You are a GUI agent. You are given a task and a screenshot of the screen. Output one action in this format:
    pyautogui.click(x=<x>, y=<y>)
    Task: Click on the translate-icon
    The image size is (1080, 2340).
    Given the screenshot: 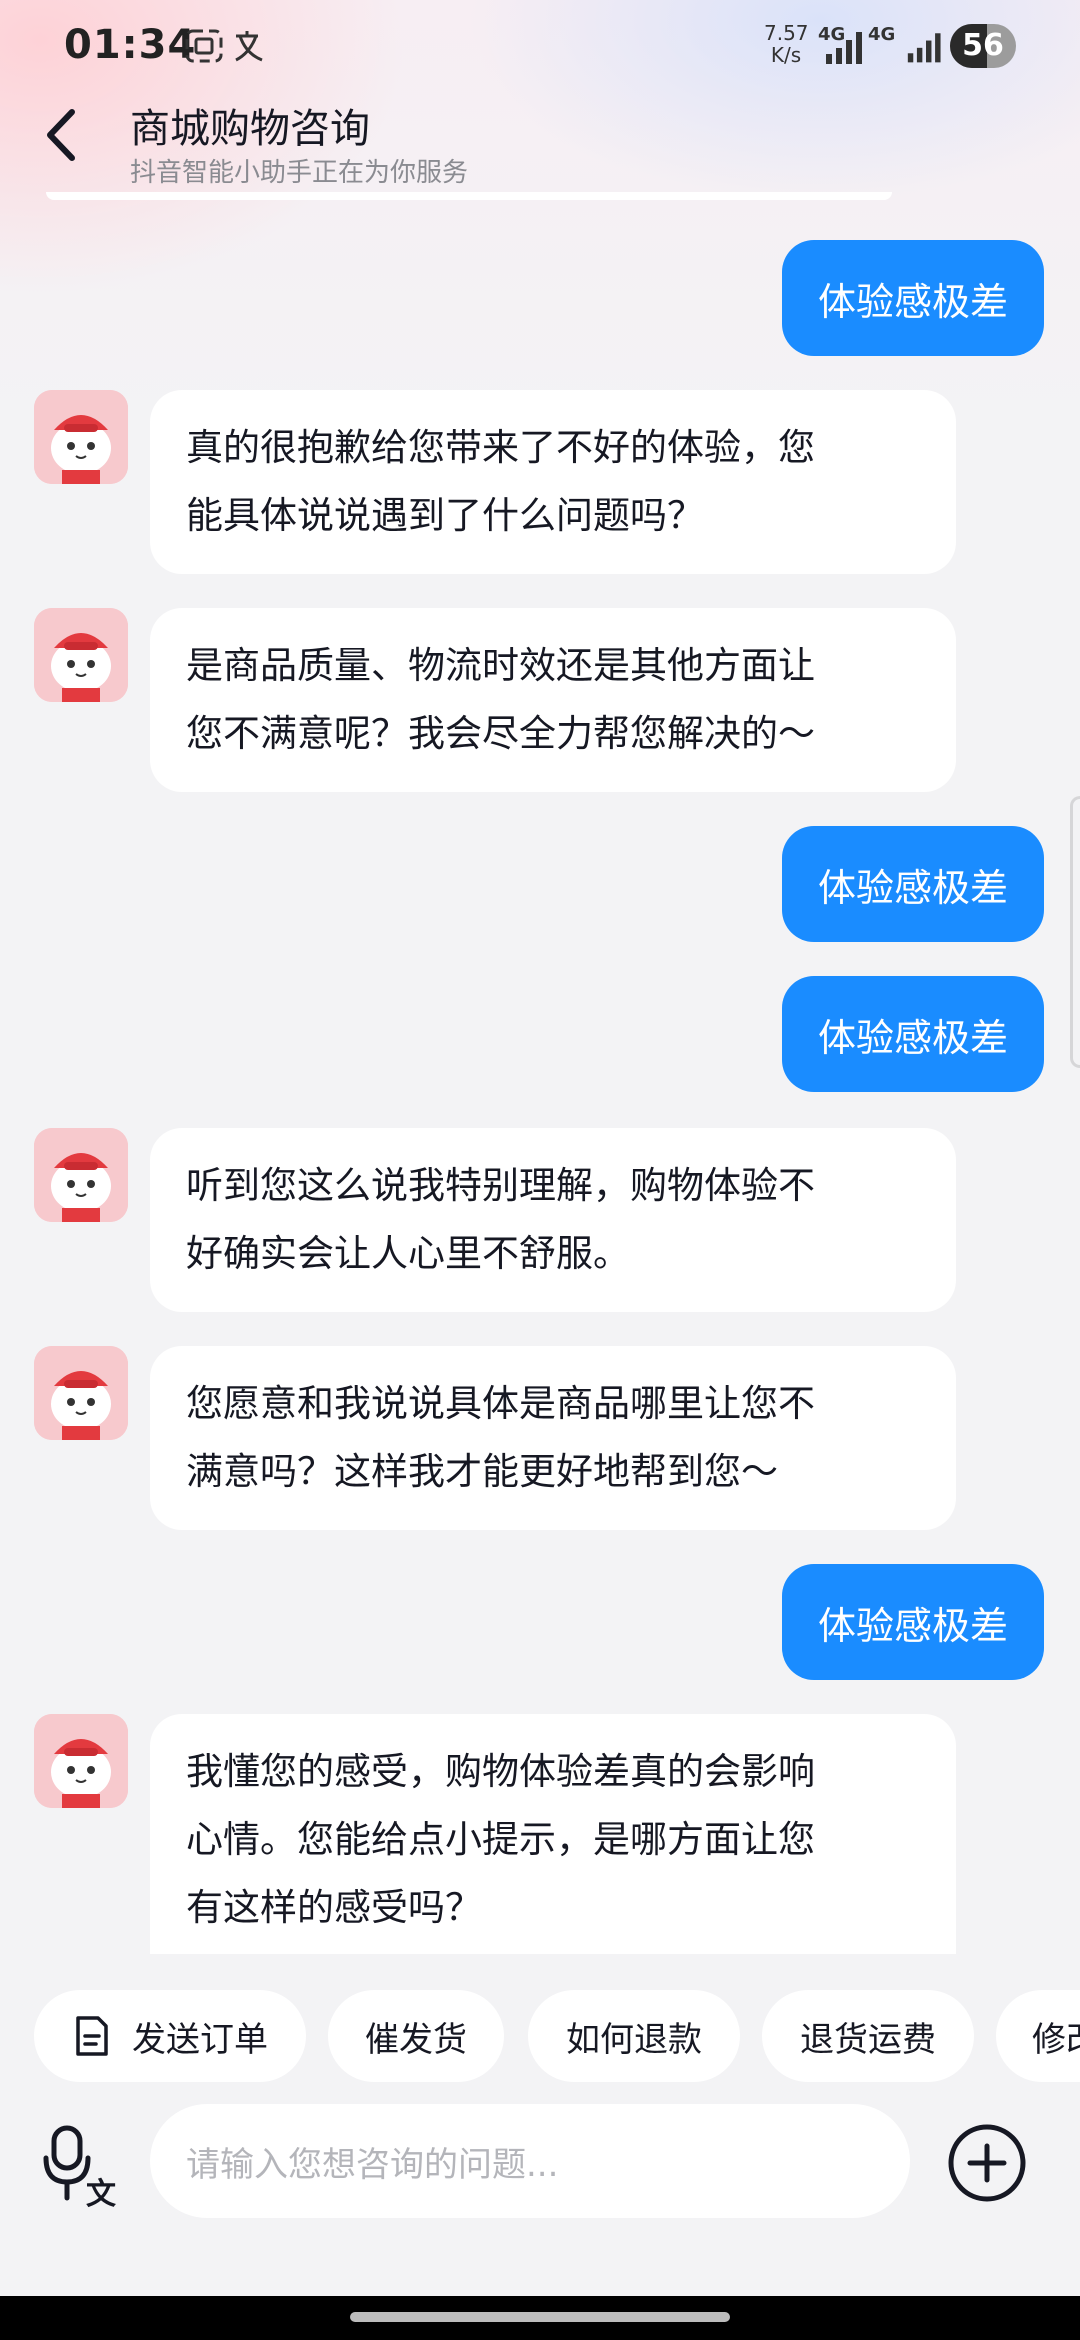 What is the action you would take?
    pyautogui.click(x=249, y=46)
    